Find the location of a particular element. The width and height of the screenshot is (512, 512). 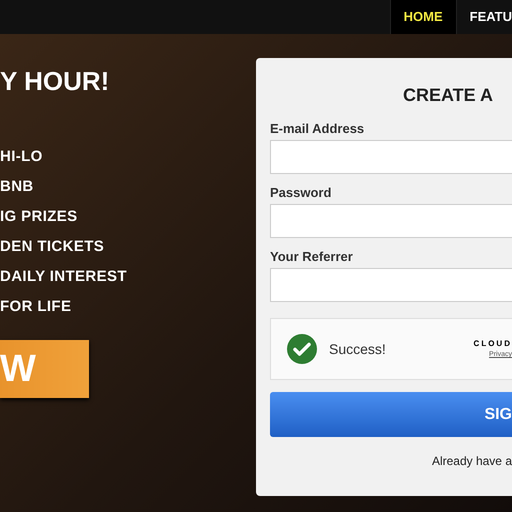

nav-link: FEATU is located at coordinates (484, 17).